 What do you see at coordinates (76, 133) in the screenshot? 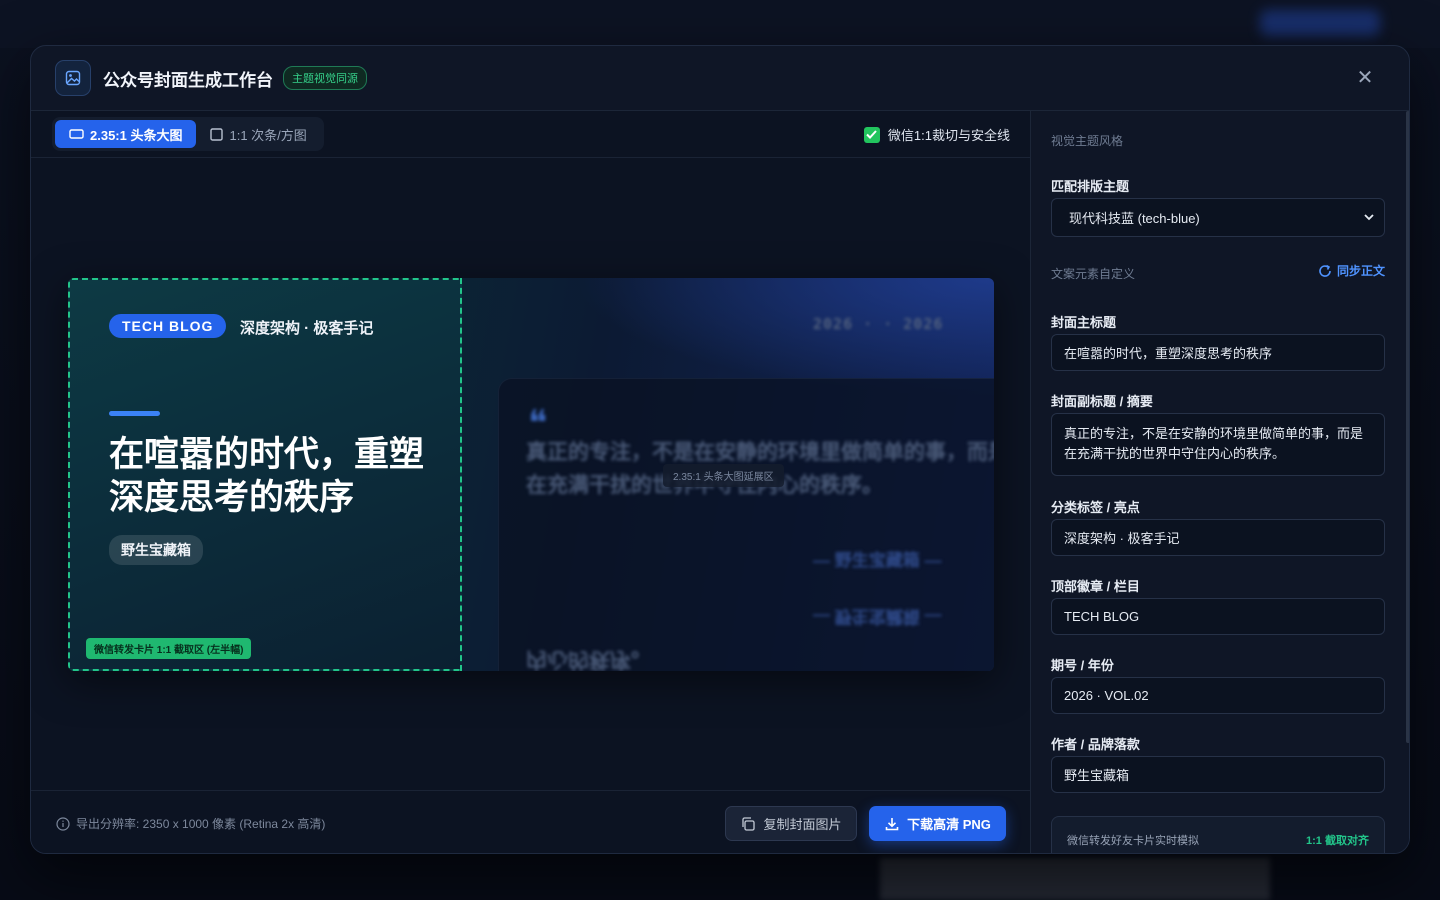
I see `landscape-icon` at bounding box center [76, 133].